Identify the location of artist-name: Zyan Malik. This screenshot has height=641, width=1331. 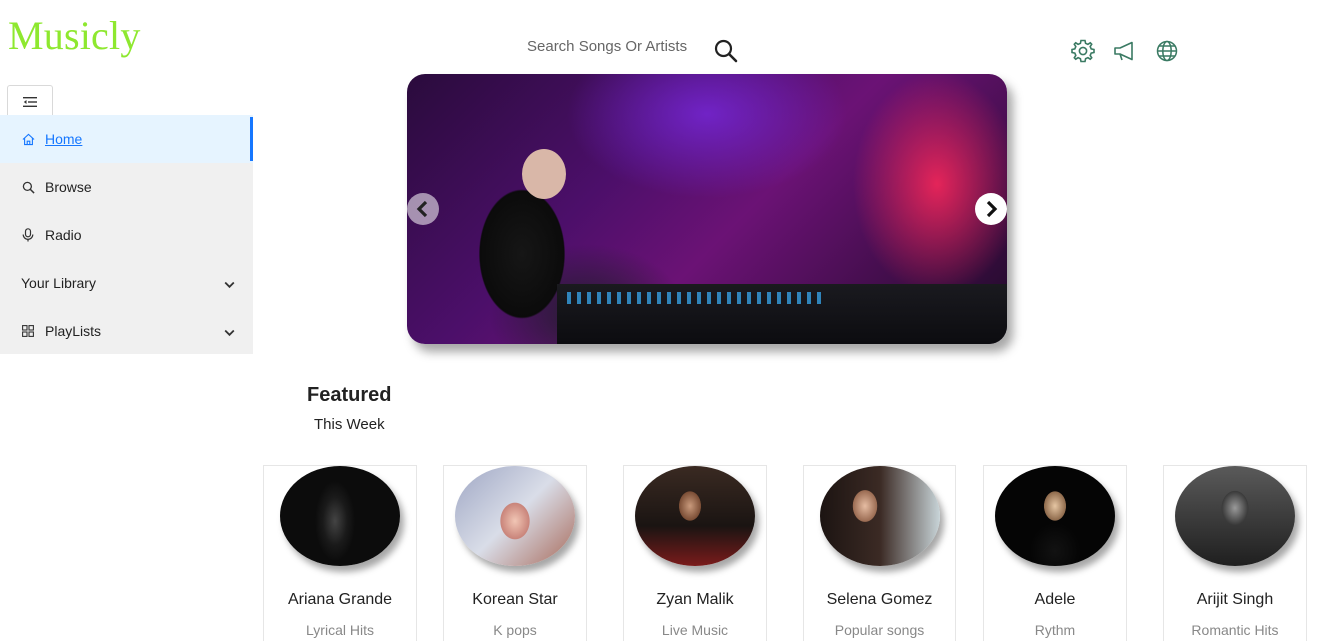
(695, 599).